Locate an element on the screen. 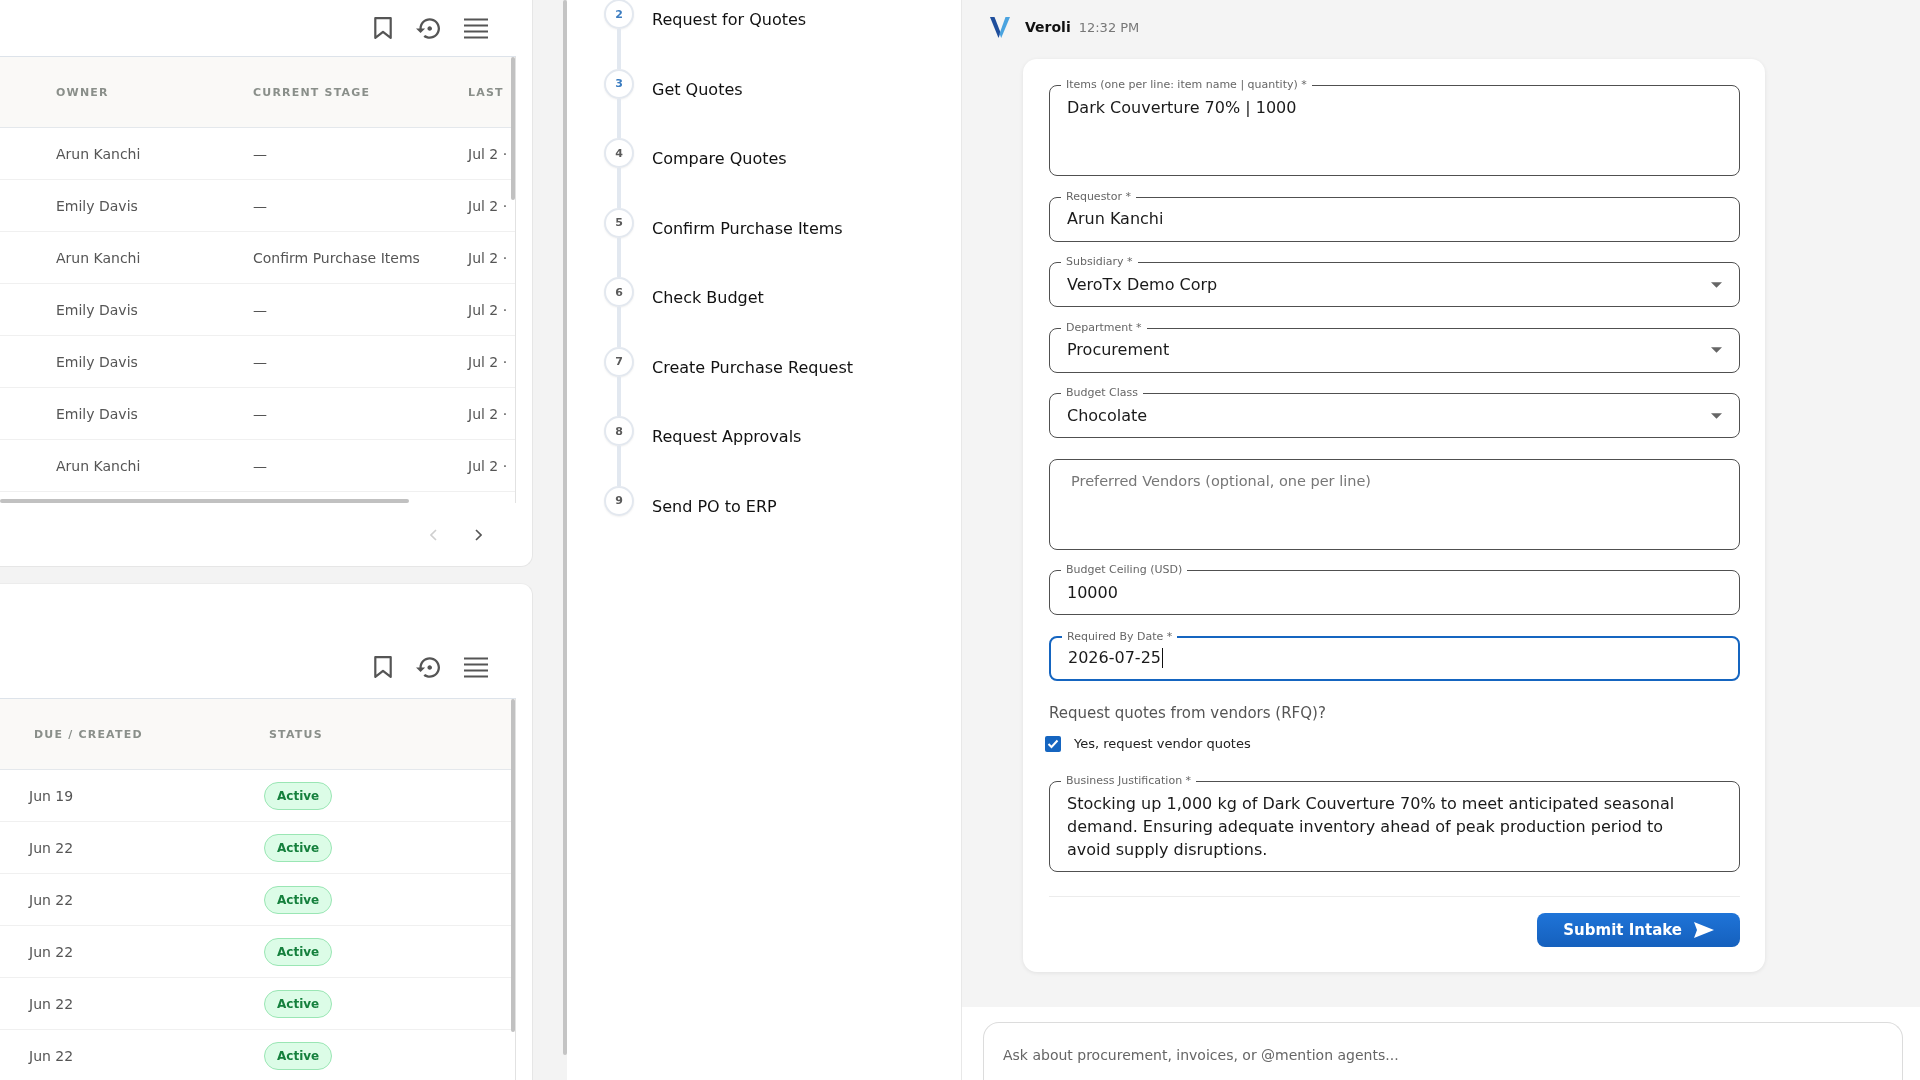  column-header: OWNER is located at coordinates (82, 92).